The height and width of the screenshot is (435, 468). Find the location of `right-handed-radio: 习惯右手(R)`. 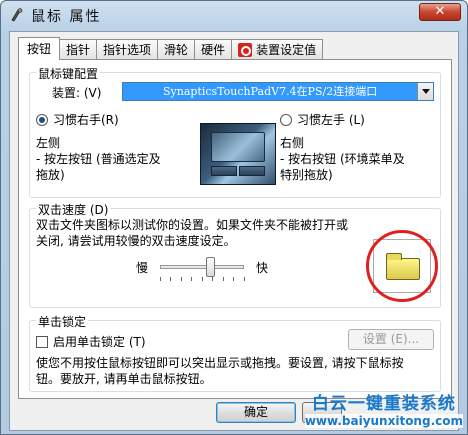

right-handed-radio: 习惯右手(R) is located at coordinates (77, 119).